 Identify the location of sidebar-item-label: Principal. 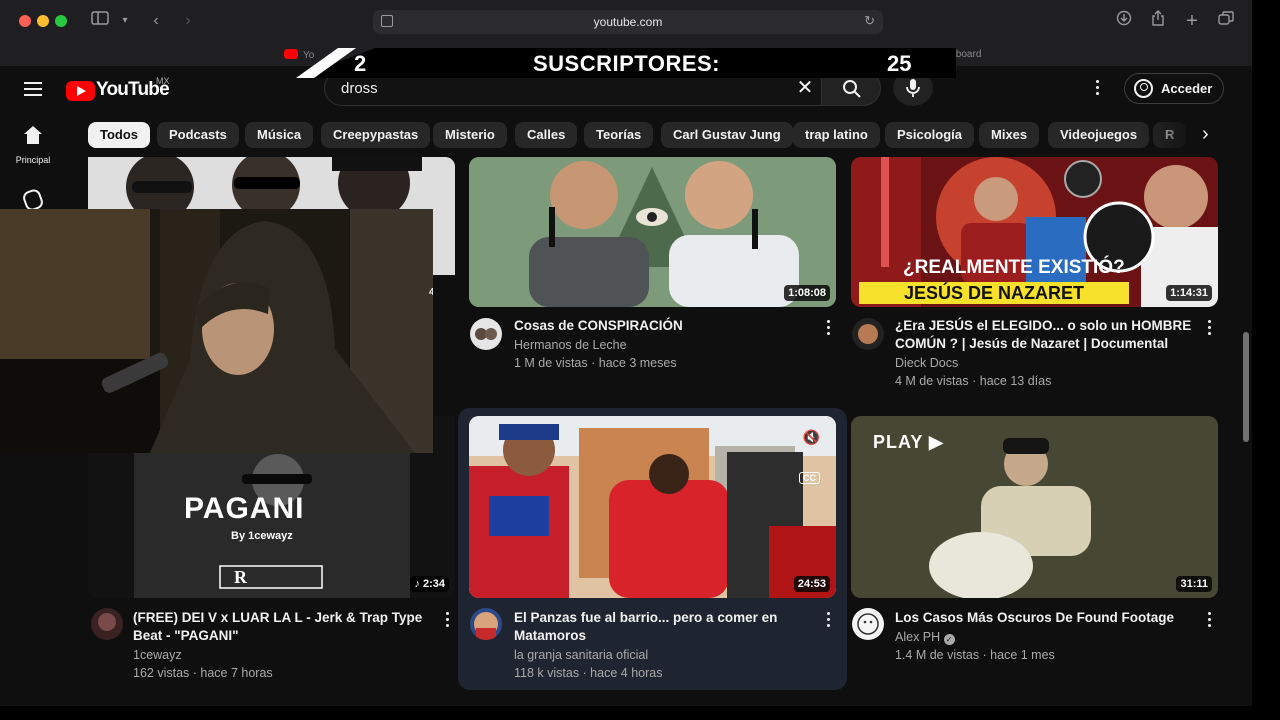
(33, 160).